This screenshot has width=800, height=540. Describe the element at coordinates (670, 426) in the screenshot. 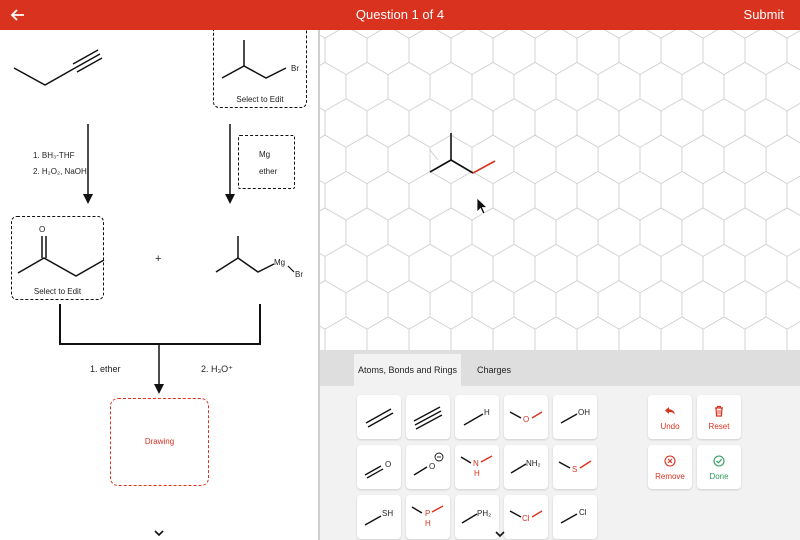

I see `undo-label: Undo` at that location.